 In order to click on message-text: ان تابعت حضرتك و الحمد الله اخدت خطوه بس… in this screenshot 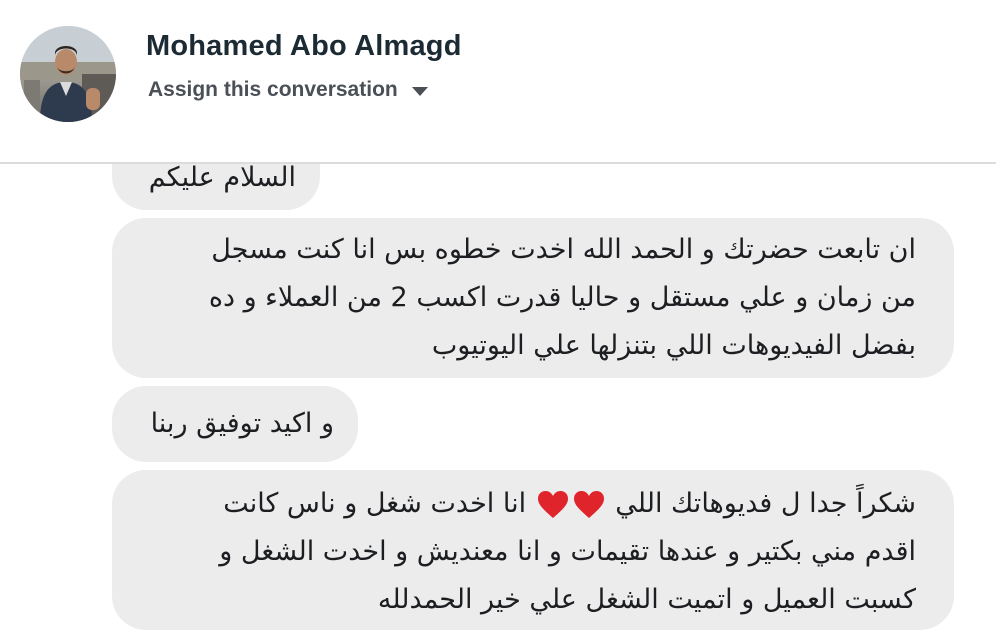, I will do `click(563, 249)`.